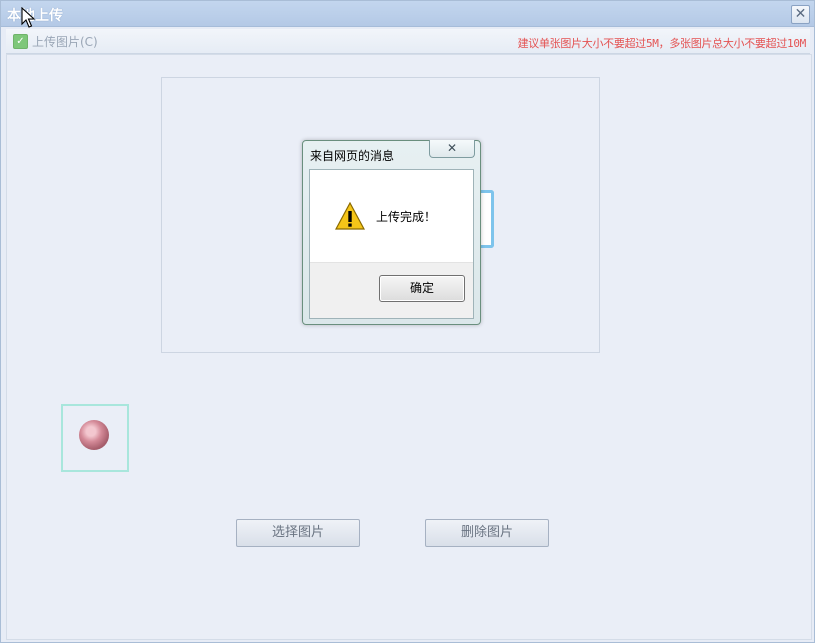 The height and width of the screenshot is (643, 815). I want to click on mouse-cursor-icon, so click(28, 17).